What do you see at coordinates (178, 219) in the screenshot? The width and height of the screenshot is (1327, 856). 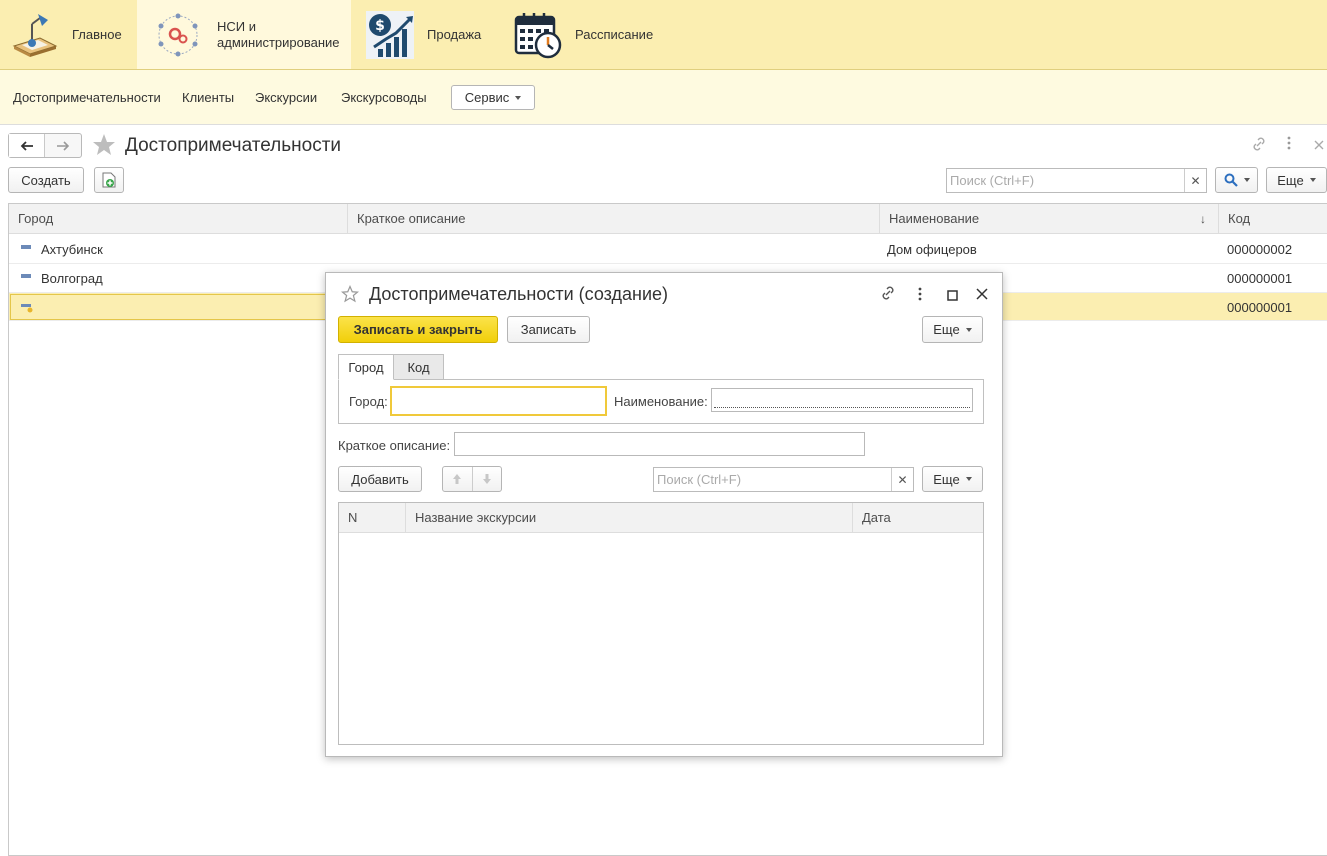 I see `column-header-city: Город` at bounding box center [178, 219].